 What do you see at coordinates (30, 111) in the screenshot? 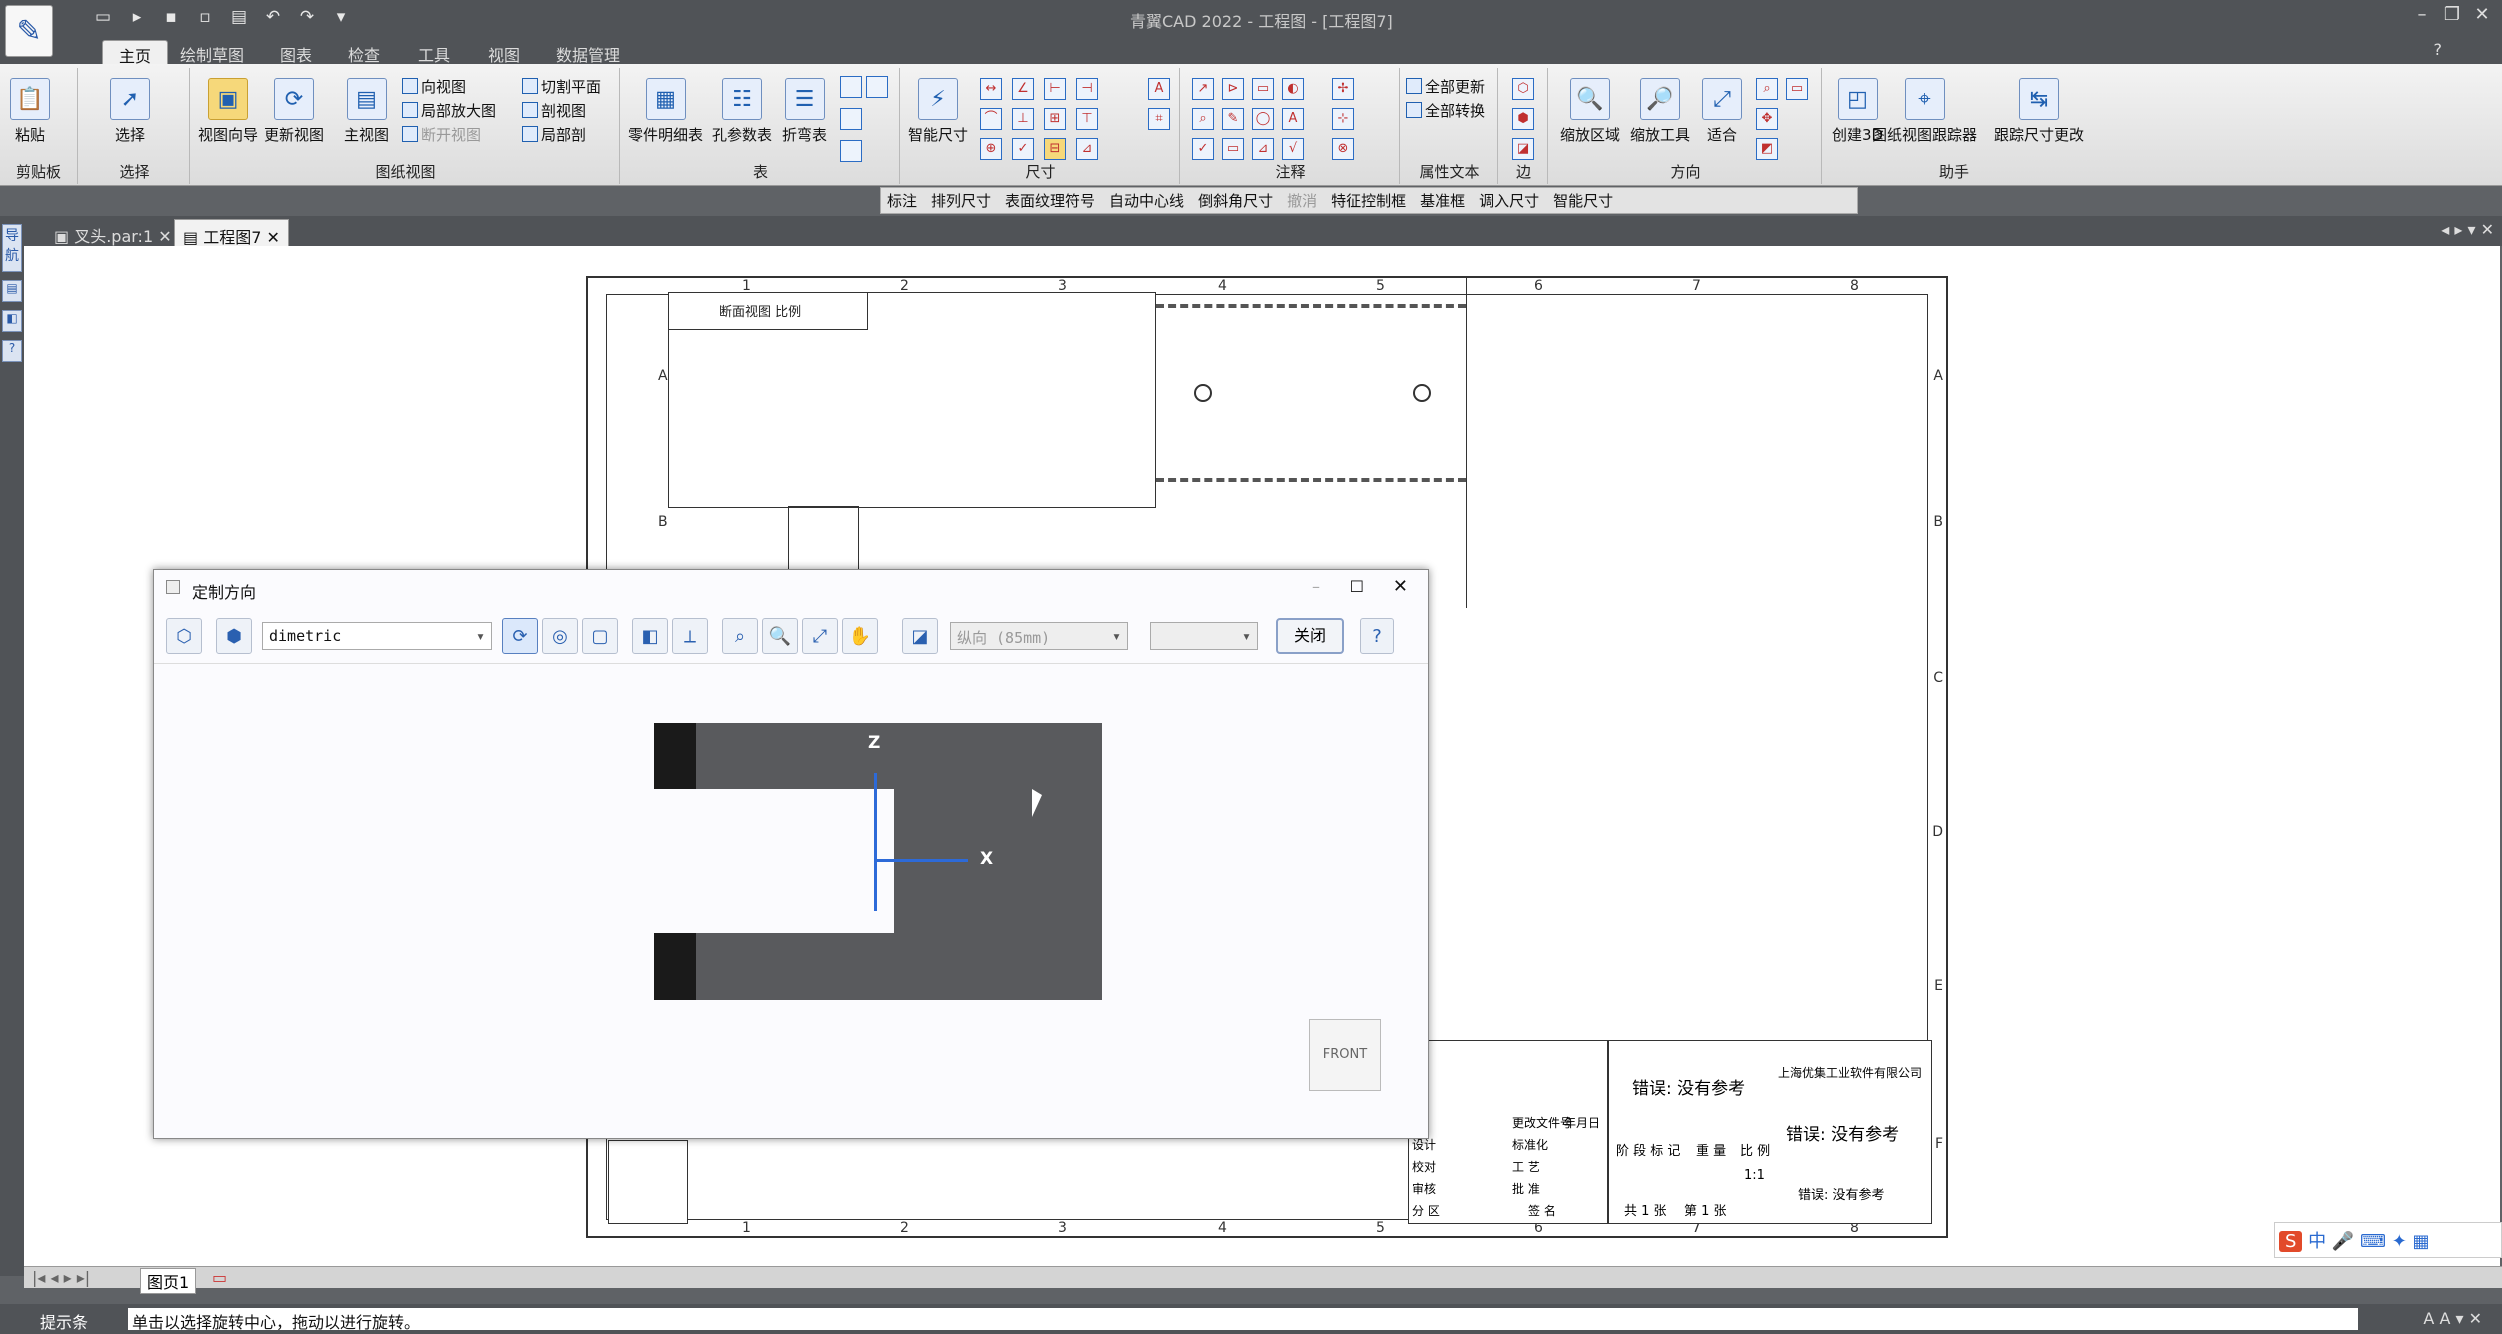
I see `paste-button: 📋 粘贴` at bounding box center [30, 111].